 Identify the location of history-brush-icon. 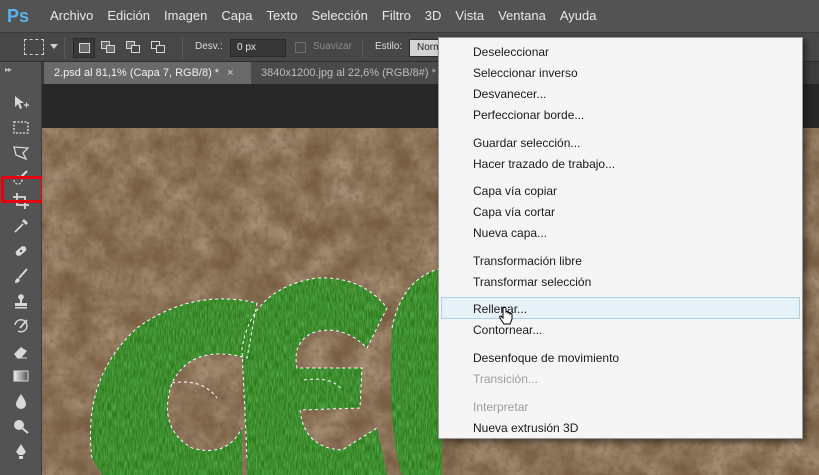
(21, 326).